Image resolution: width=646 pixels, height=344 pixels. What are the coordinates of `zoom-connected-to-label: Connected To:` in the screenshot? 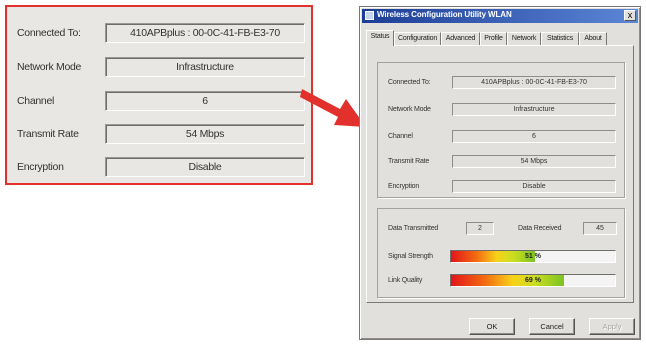 It's located at (49, 33).